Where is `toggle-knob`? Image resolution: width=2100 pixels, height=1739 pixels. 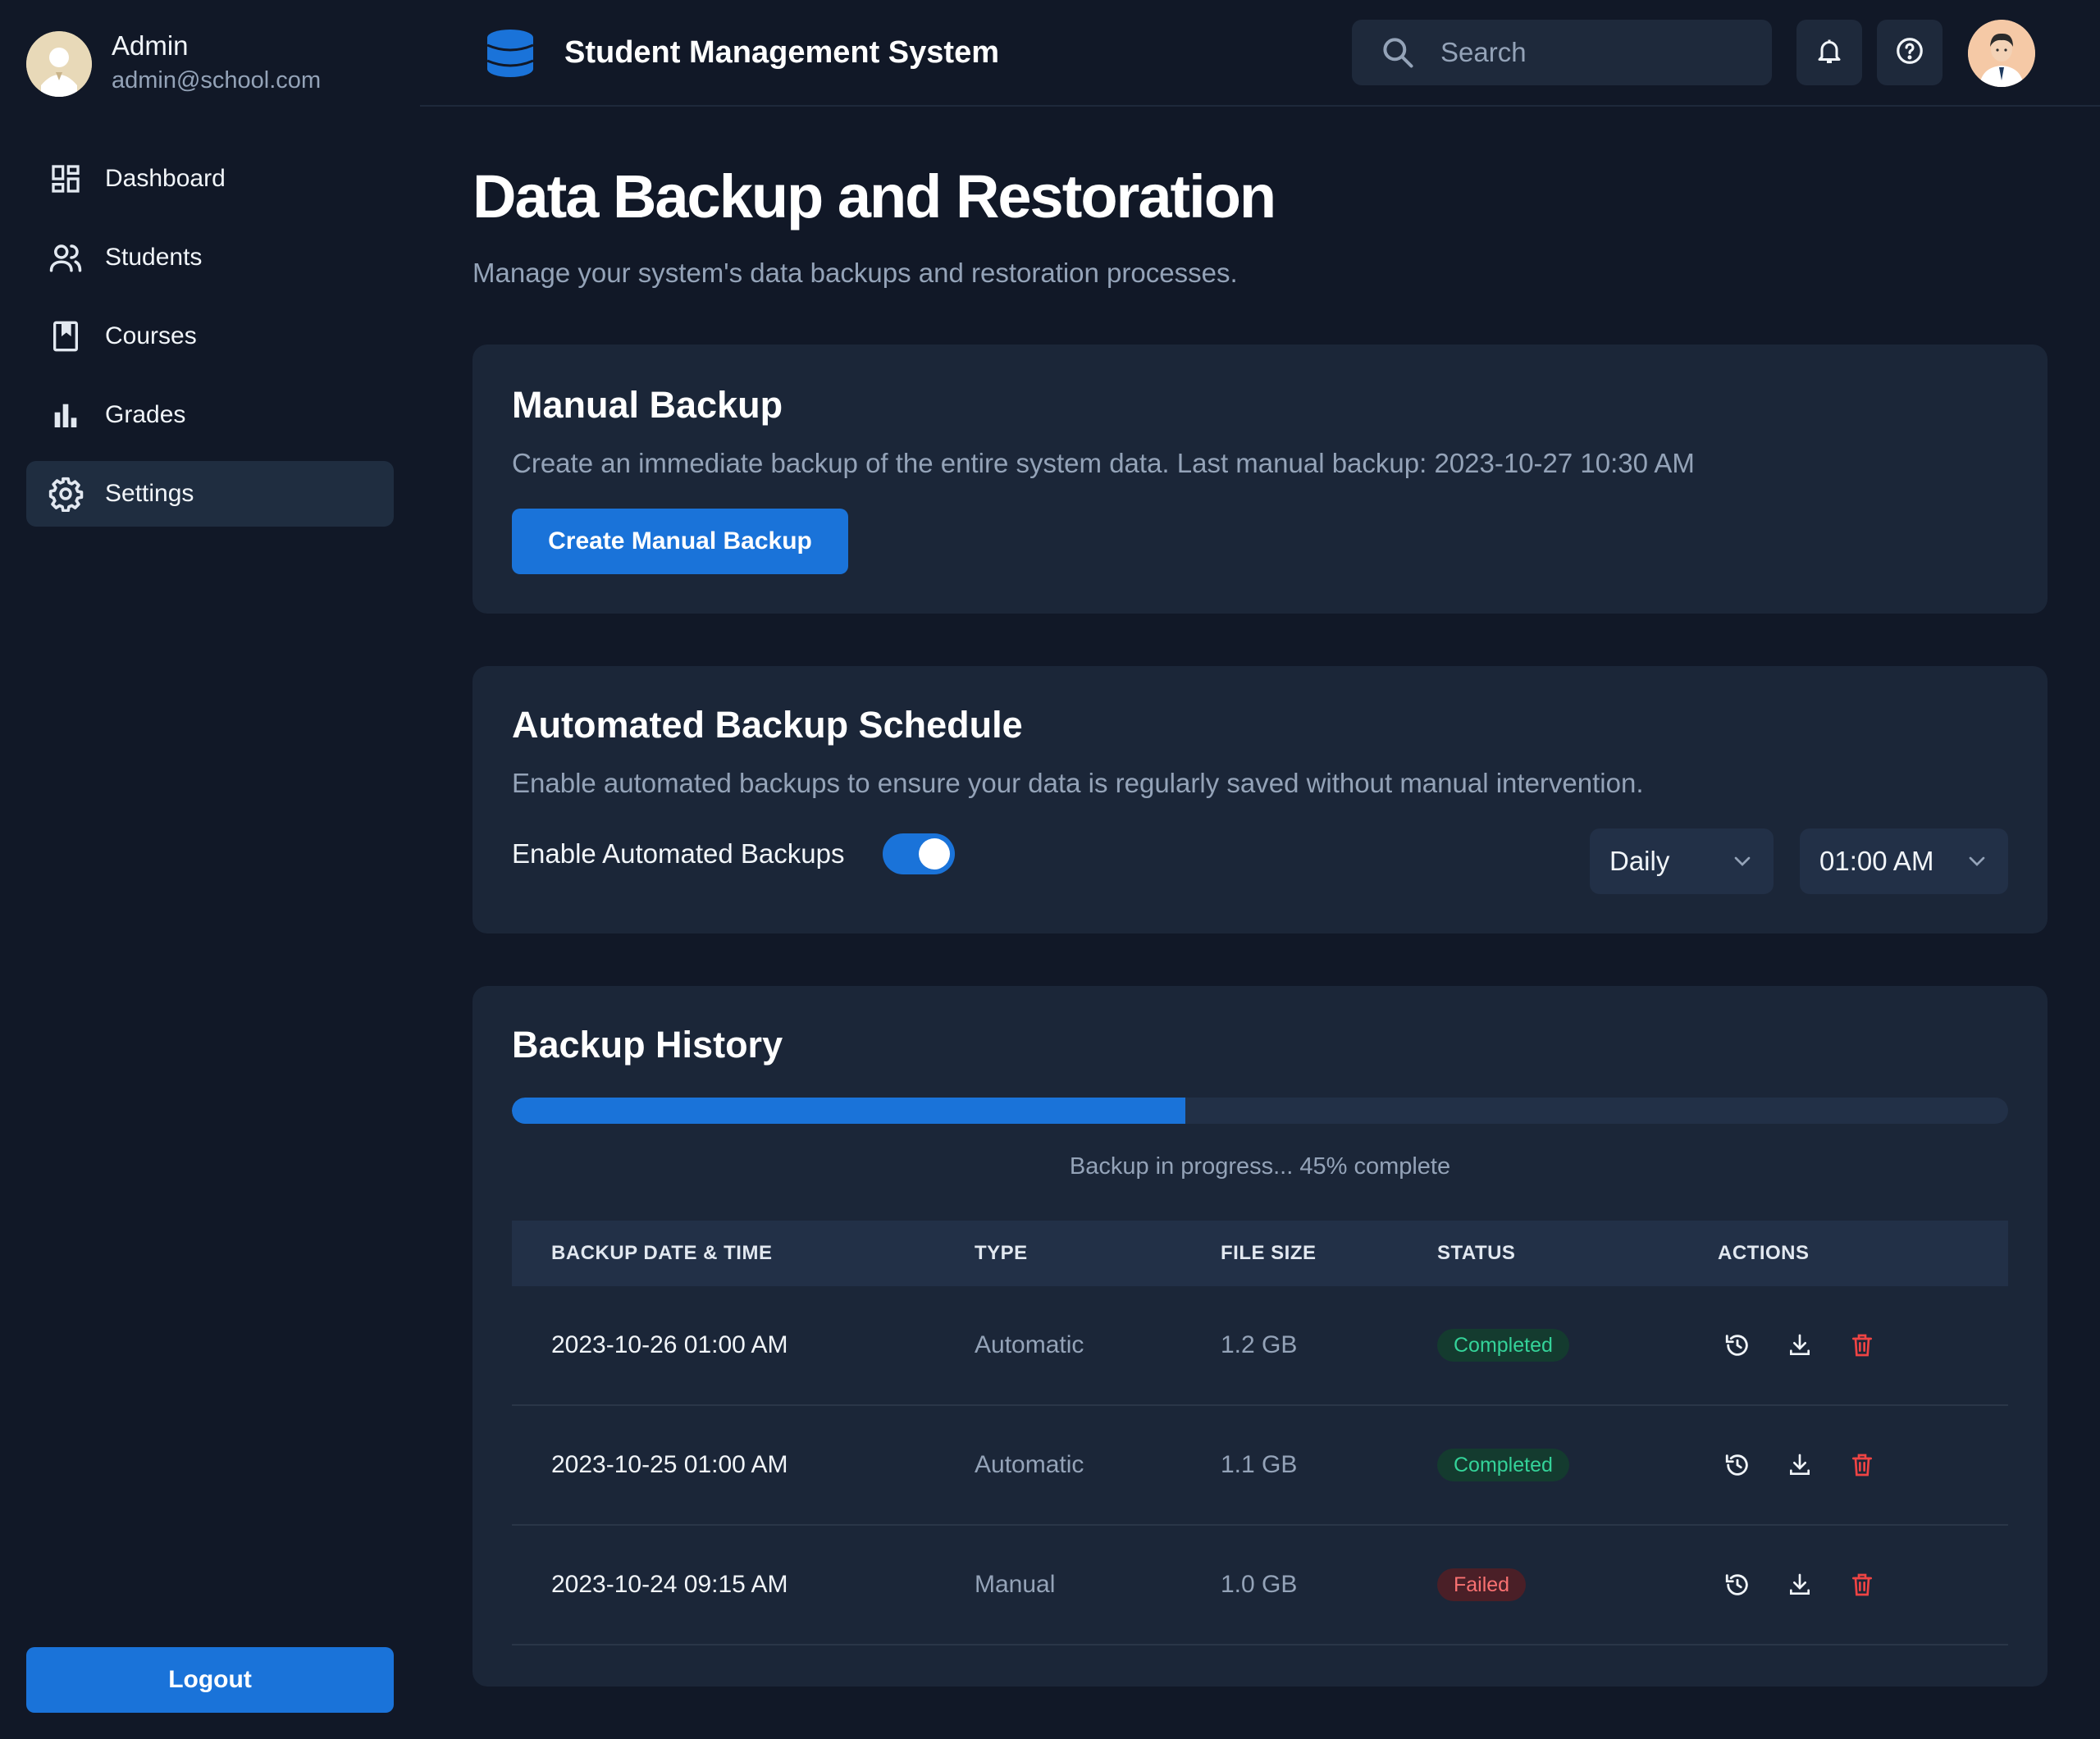 toggle-knob is located at coordinates (934, 854).